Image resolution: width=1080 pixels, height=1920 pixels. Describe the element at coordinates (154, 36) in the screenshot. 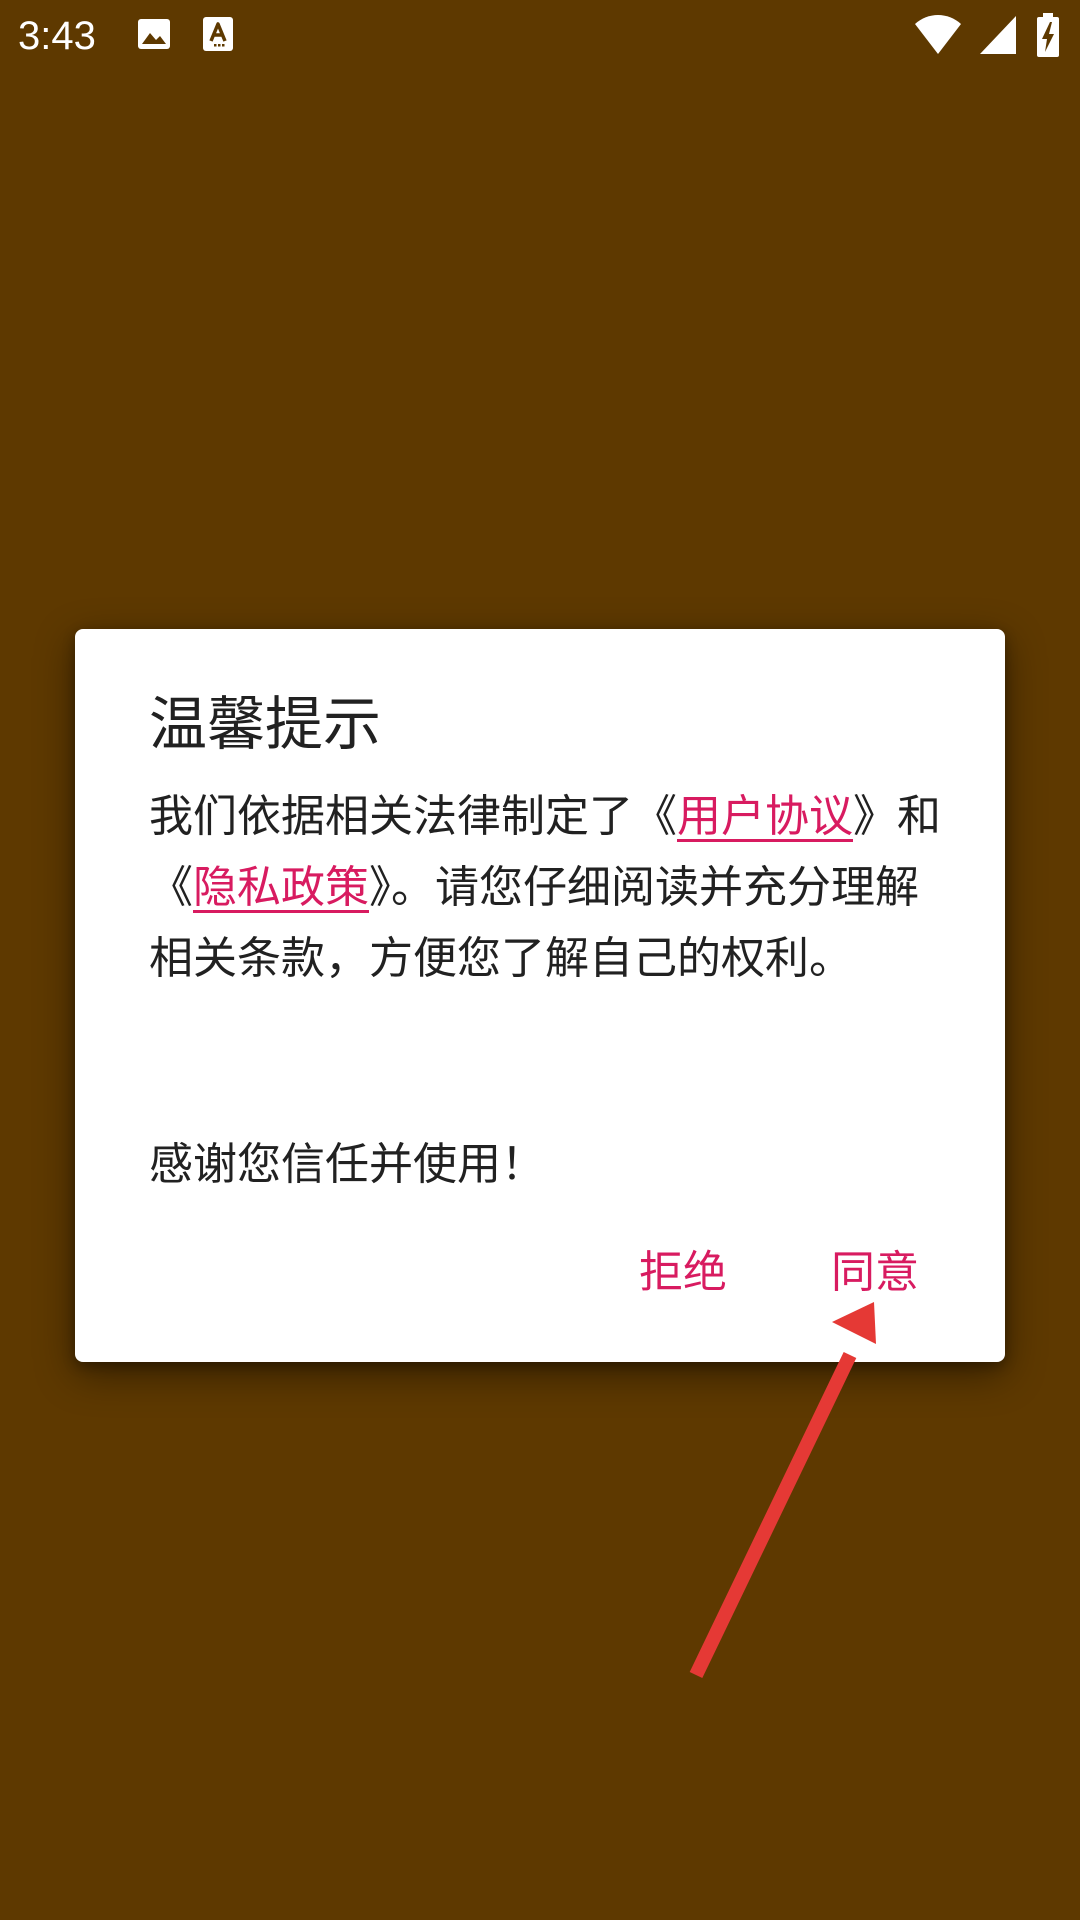

I see `image-icon` at that location.